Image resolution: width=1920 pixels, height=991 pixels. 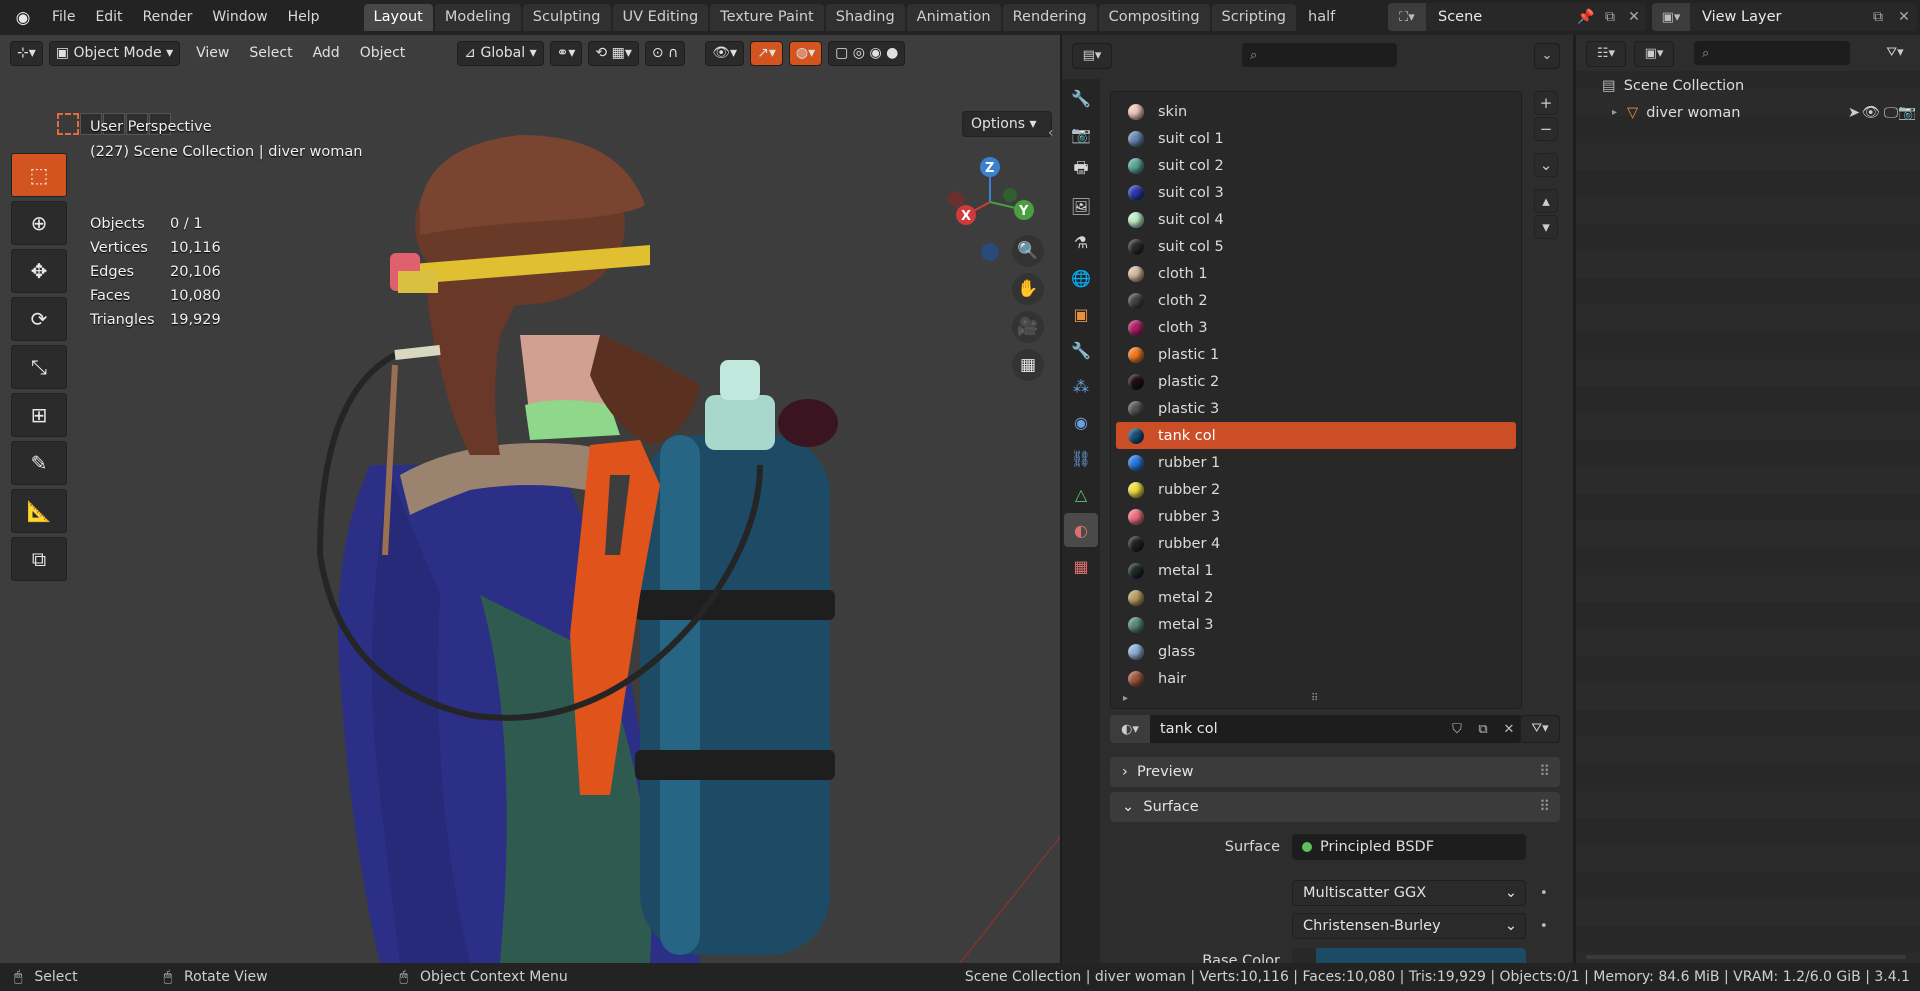 I want to click on outliner-editor-type-icon: ☷▾, so click(x=1606, y=54).